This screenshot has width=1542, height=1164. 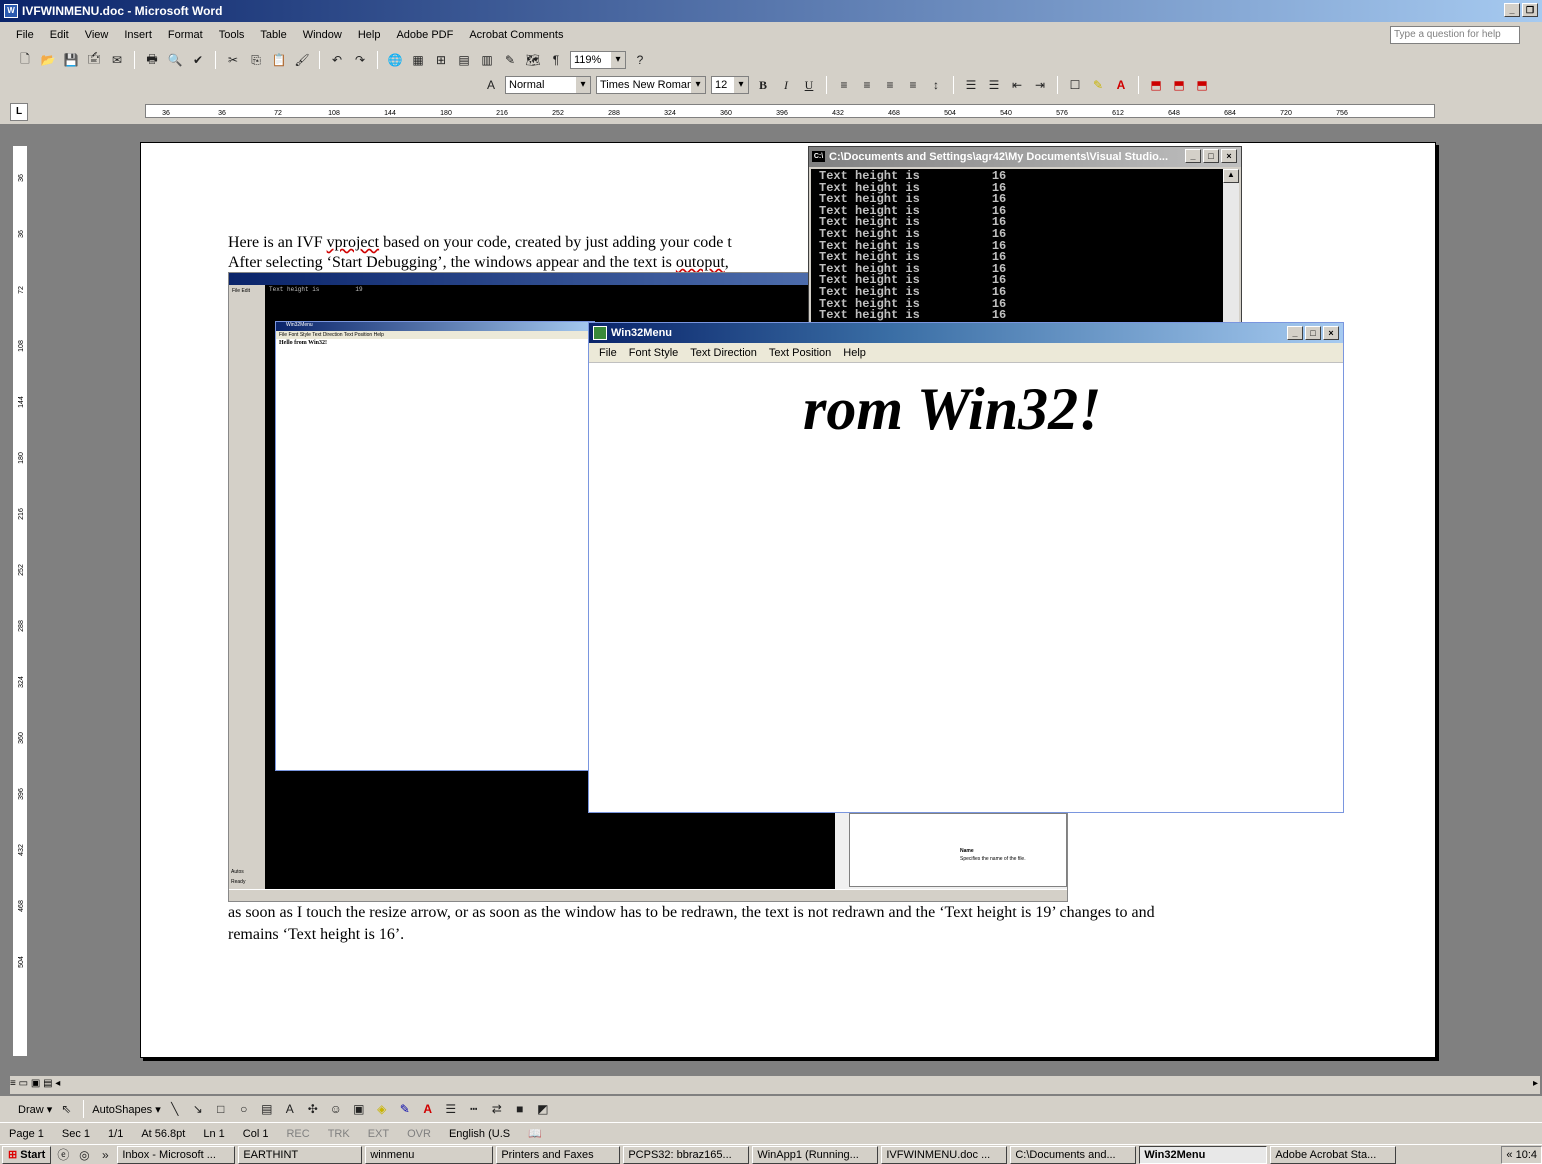 What do you see at coordinates (256, 60) in the screenshot?
I see `copy-icon: ⎘` at bounding box center [256, 60].